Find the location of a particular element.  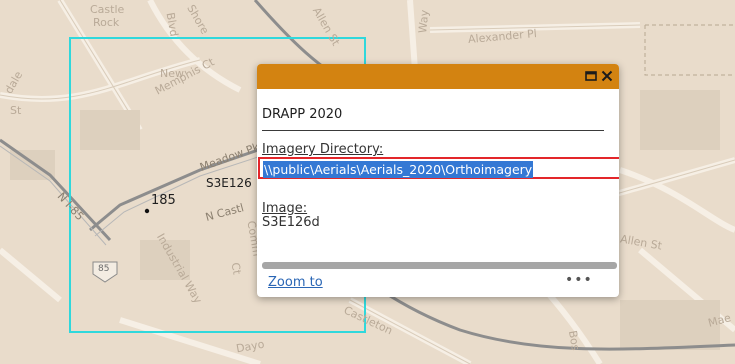

image-label: Image: is located at coordinates (285, 208).